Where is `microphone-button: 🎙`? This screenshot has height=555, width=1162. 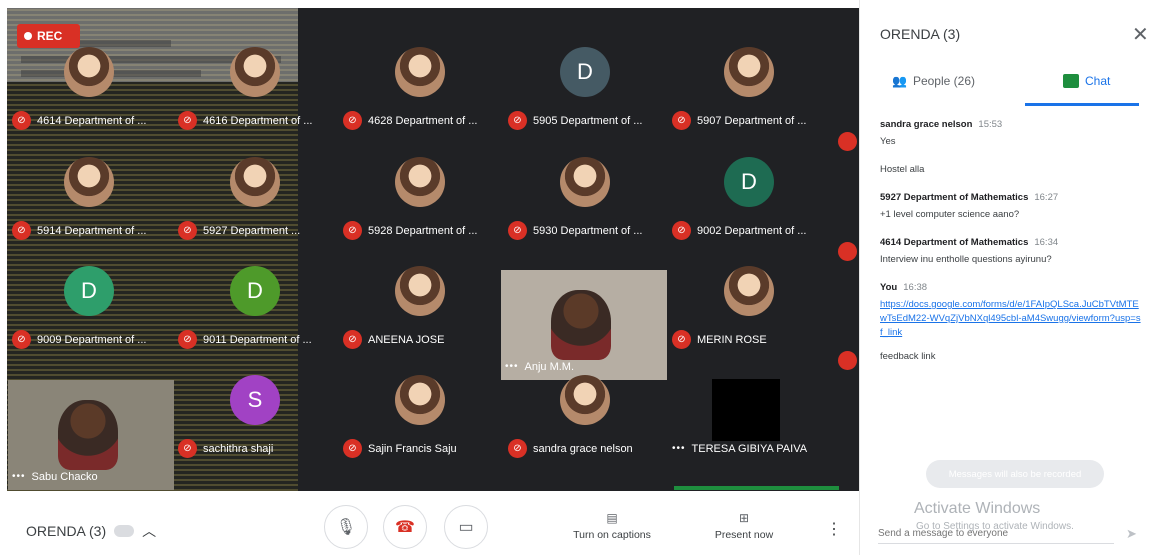 microphone-button: 🎙 is located at coordinates (346, 527).